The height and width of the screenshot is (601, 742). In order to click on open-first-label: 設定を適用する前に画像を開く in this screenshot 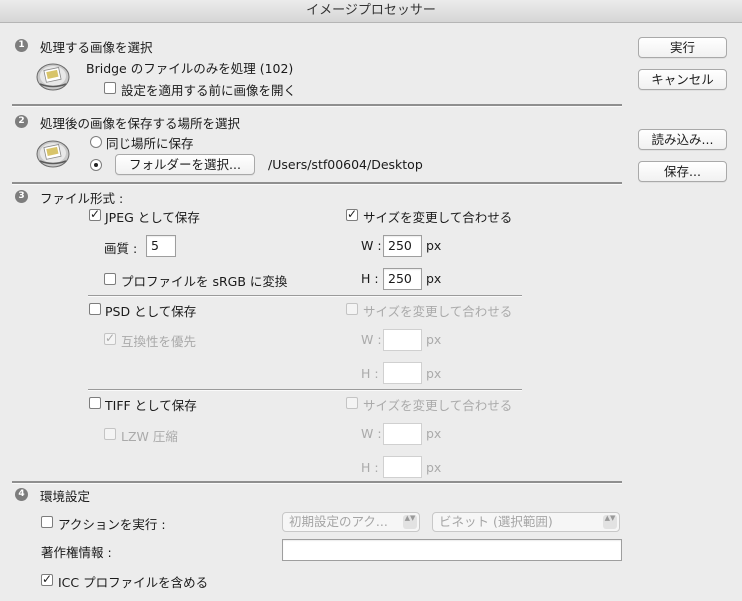, I will do `click(209, 90)`.